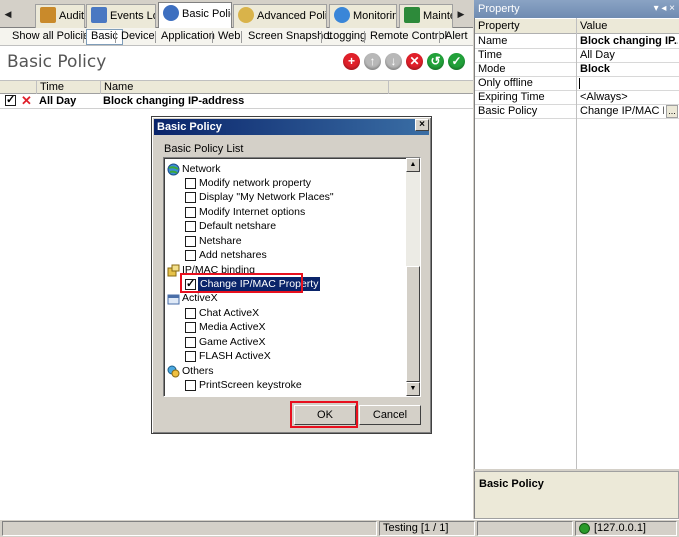 This screenshot has width=679, height=537. I want to click on checkbox-media-activex, so click(190, 327).